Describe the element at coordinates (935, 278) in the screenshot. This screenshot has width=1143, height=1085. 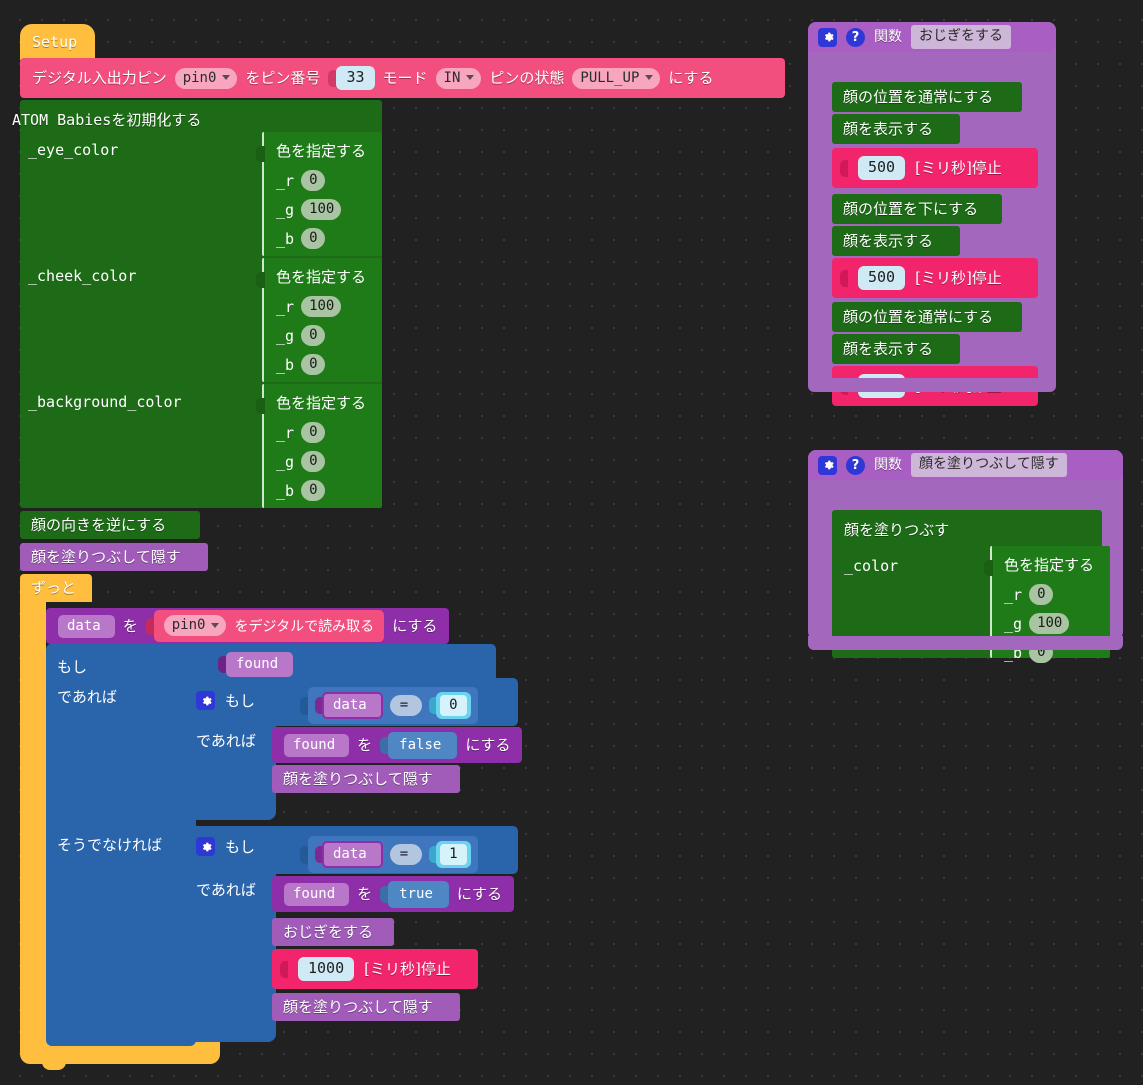
I see `func-bow-wait-5: 500 [ミリ秒]停止` at that location.